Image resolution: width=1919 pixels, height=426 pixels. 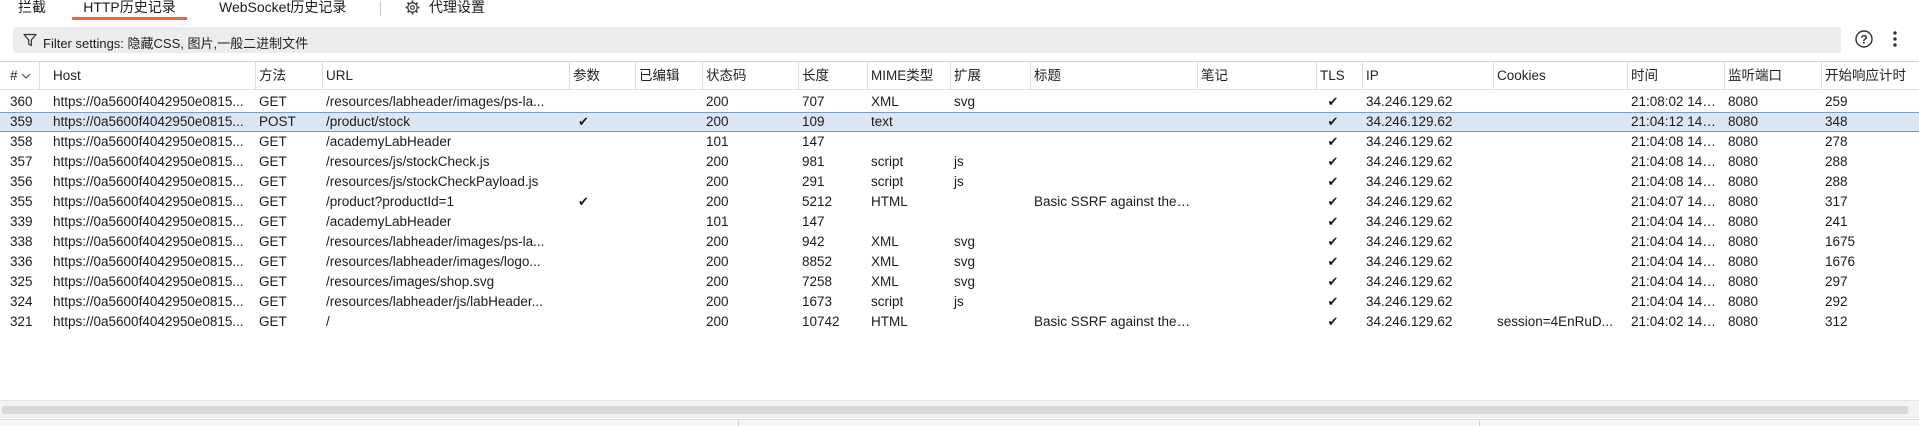 What do you see at coordinates (906, 76) in the screenshot?
I see `column-header-mime-type: MIME类型` at bounding box center [906, 76].